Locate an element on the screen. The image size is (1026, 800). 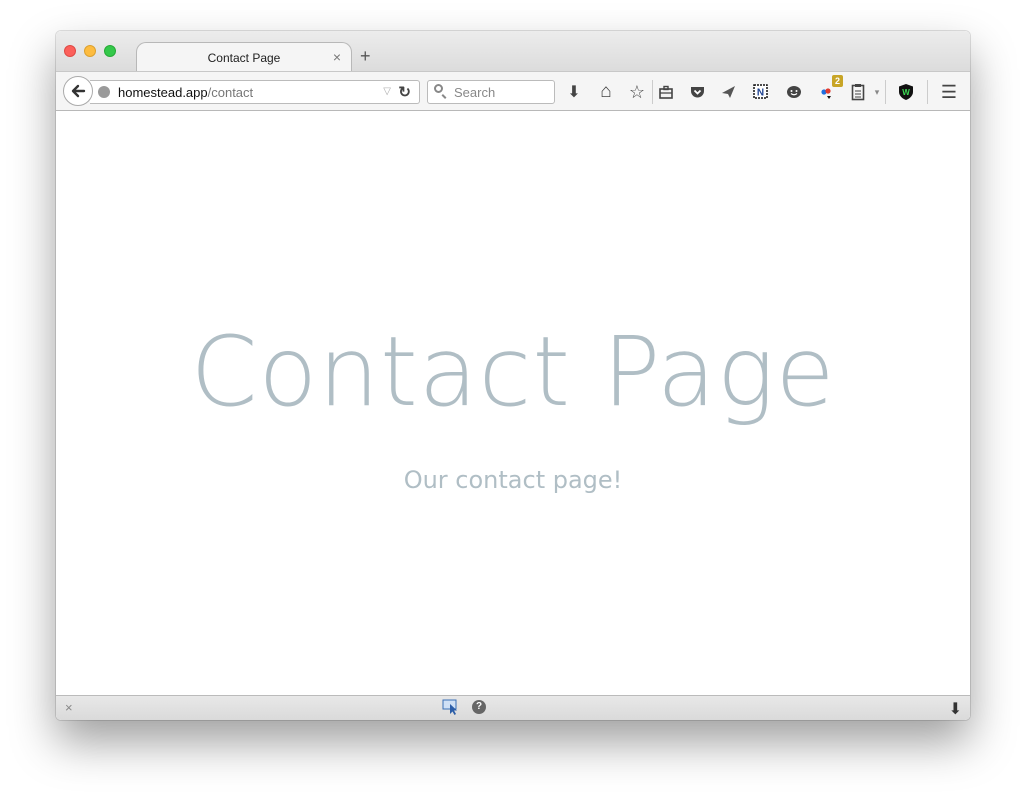
url-bar: homestead.app/contact ▽ ↻ is located at coordinates (255, 92).